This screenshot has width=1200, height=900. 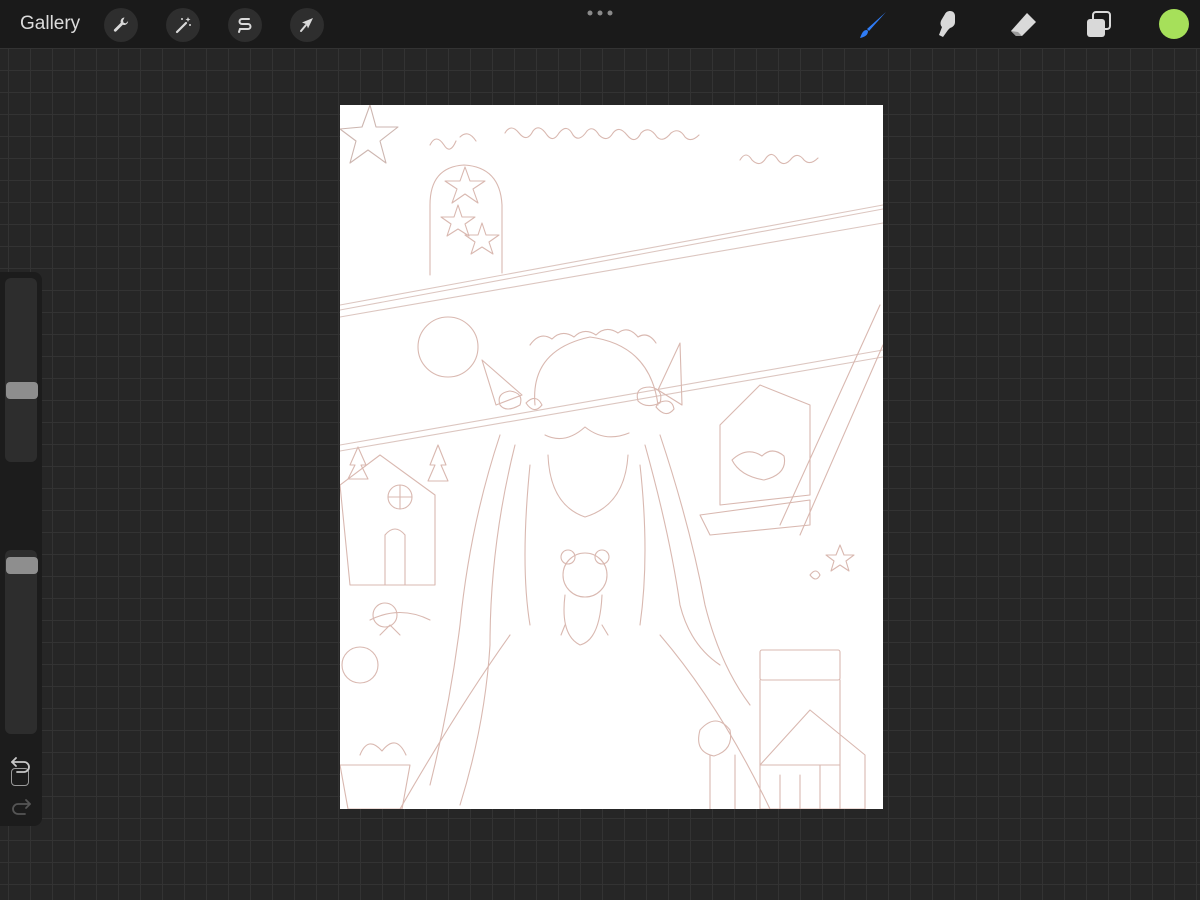 I want to click on redo-icon, so click(x=21, y=805).